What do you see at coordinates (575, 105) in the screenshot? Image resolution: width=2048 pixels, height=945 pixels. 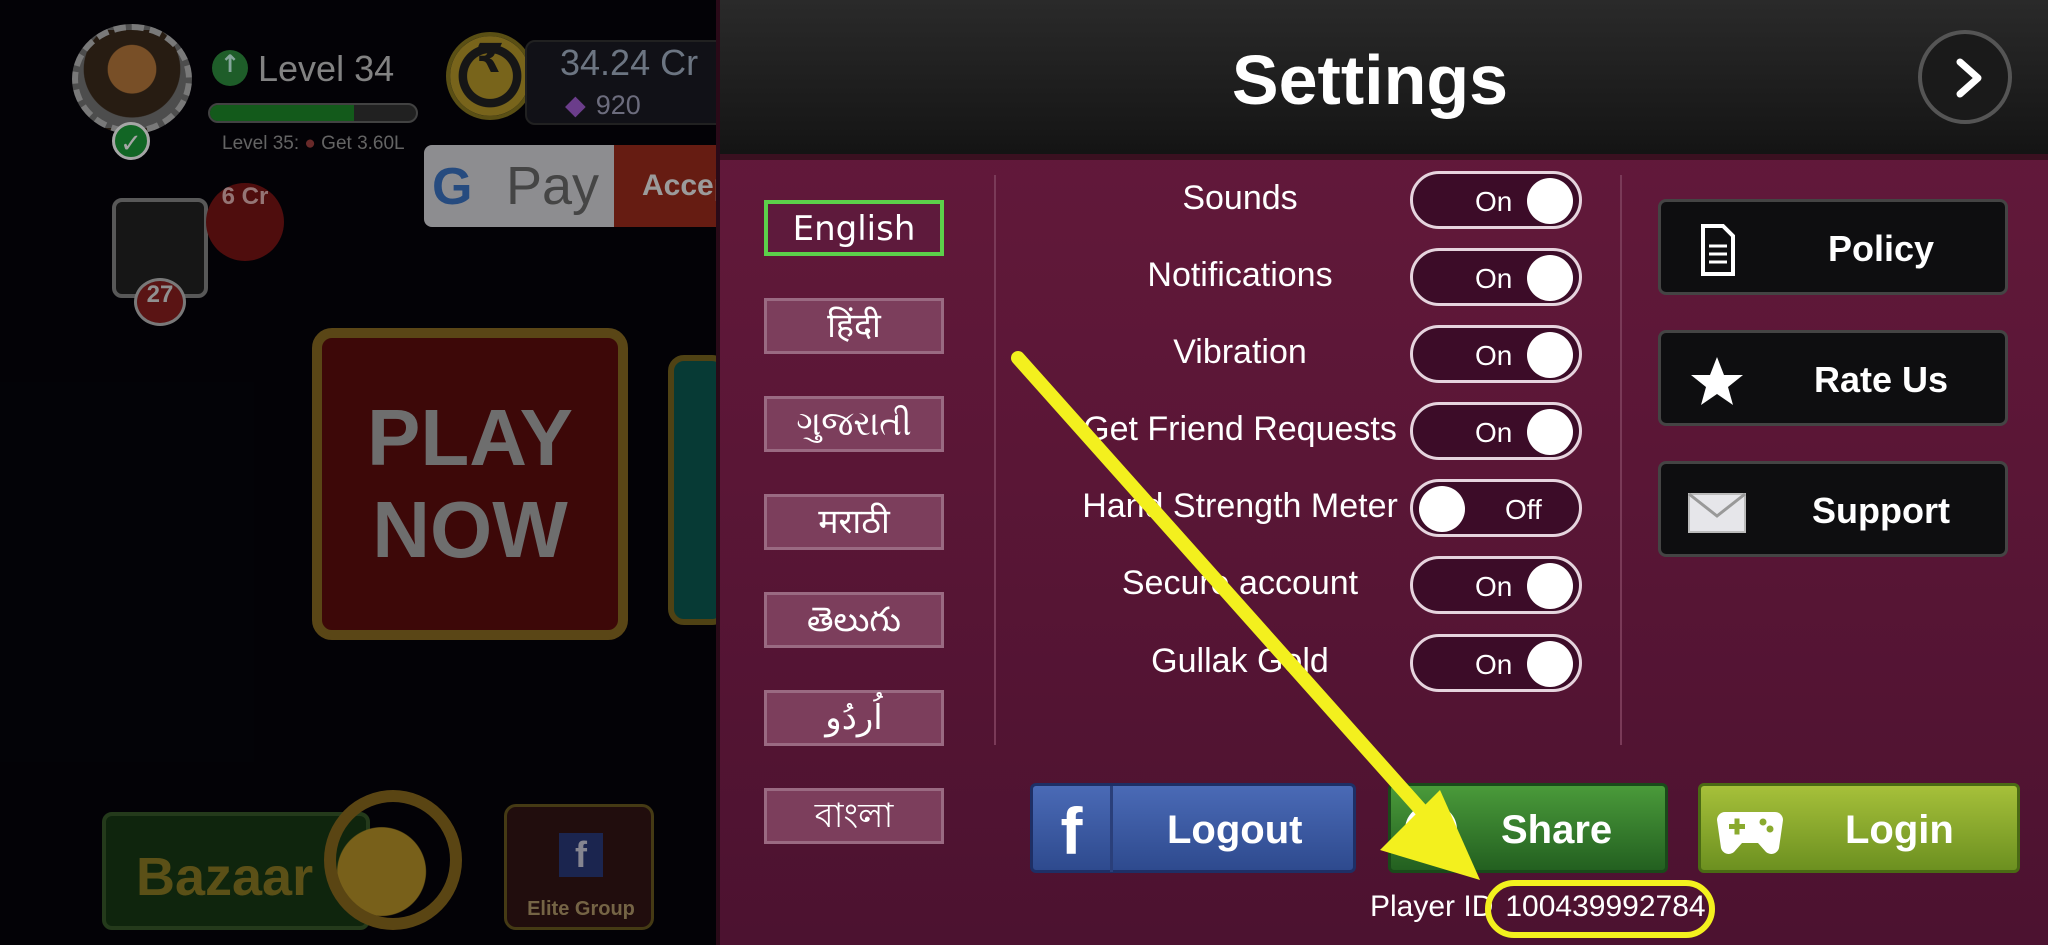 I see `gem-icon: ◆` at bounding box center [575, 105].